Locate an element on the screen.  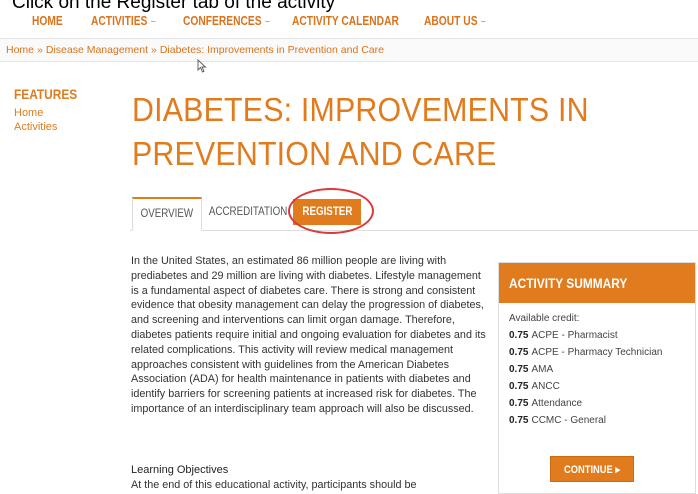
features-heading: FEATURES is located at coordinates (46, 94).